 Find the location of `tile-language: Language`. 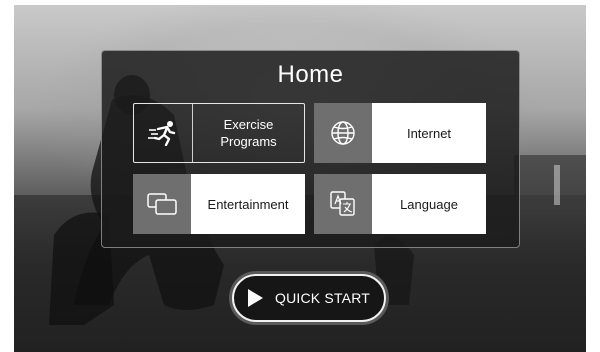

tile-language: Language is located at coordinates (400, 204).